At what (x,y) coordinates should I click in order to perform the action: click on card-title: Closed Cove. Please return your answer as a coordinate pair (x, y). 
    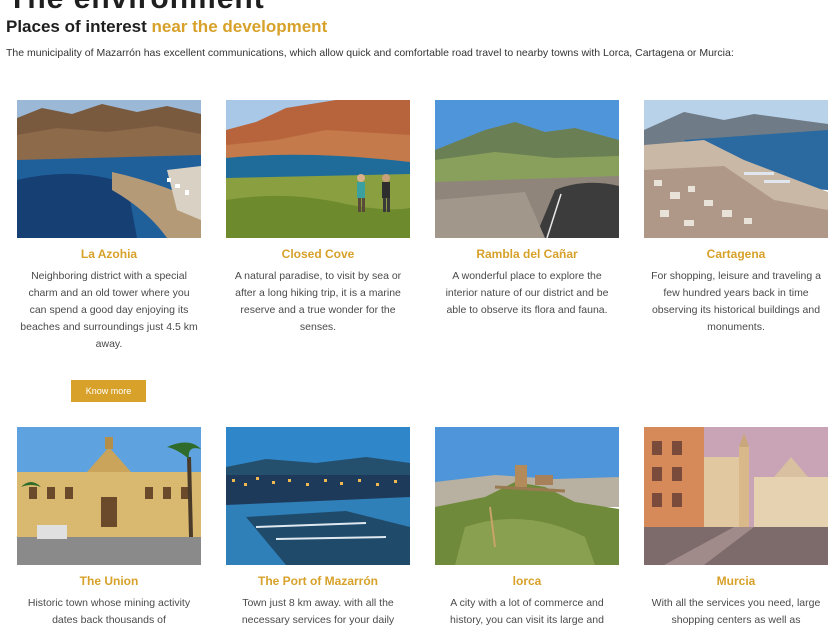
    Looking at the image, I should click on (318, 254).